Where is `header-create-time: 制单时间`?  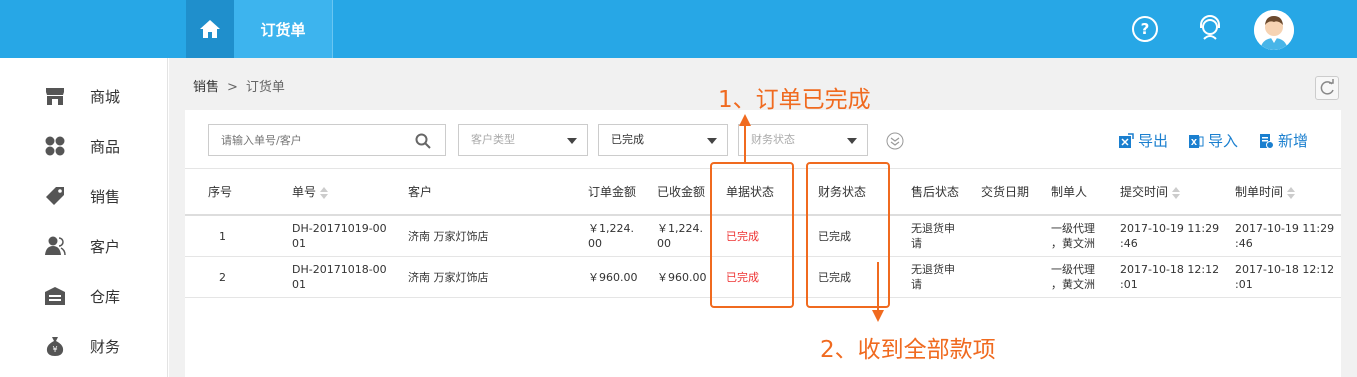
header-create-time: 制单时间 is located at coordinates (1265, 192).